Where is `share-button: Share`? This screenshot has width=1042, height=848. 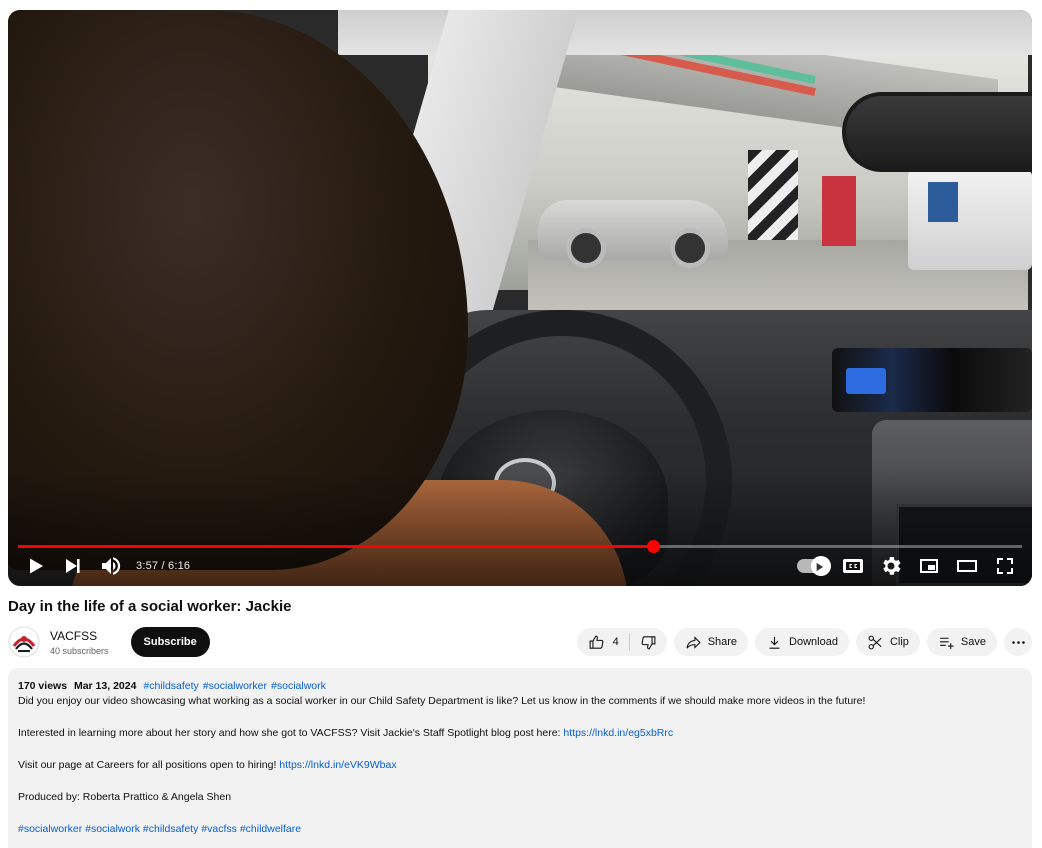
share-button: Share is located at coordinates (711, 642).